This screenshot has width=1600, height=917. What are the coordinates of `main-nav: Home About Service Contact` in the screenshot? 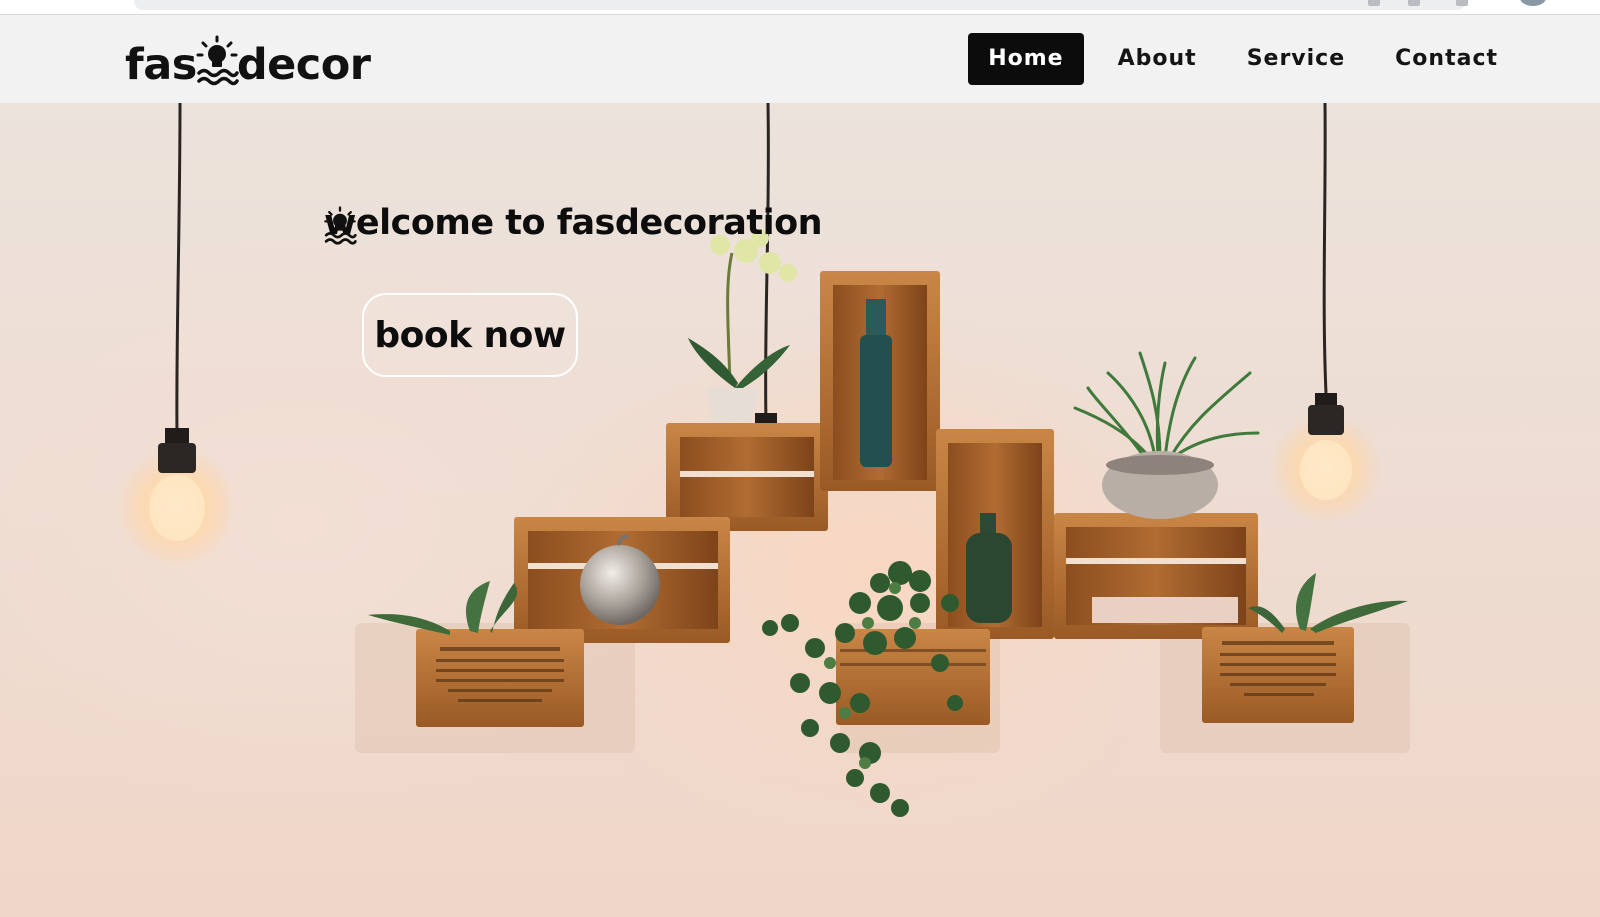 It's located at (1232, 59).